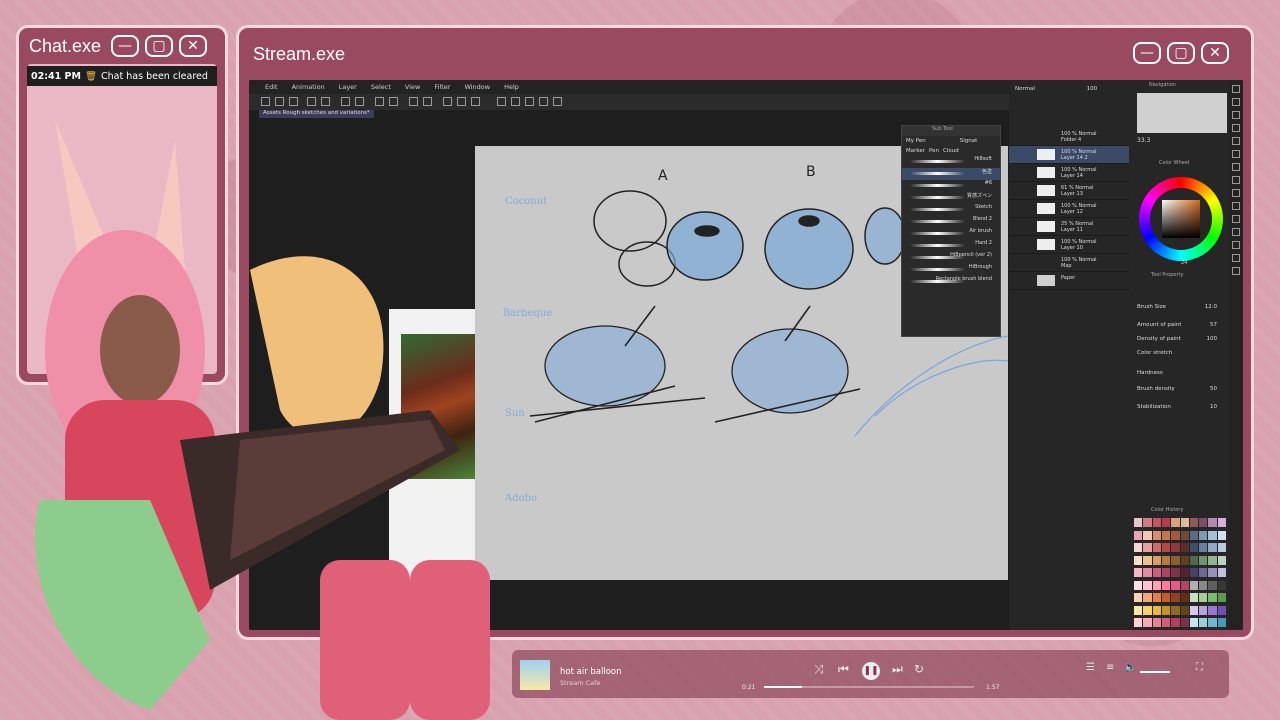  I want to click on fullscreen-icon, so click(543, 101).